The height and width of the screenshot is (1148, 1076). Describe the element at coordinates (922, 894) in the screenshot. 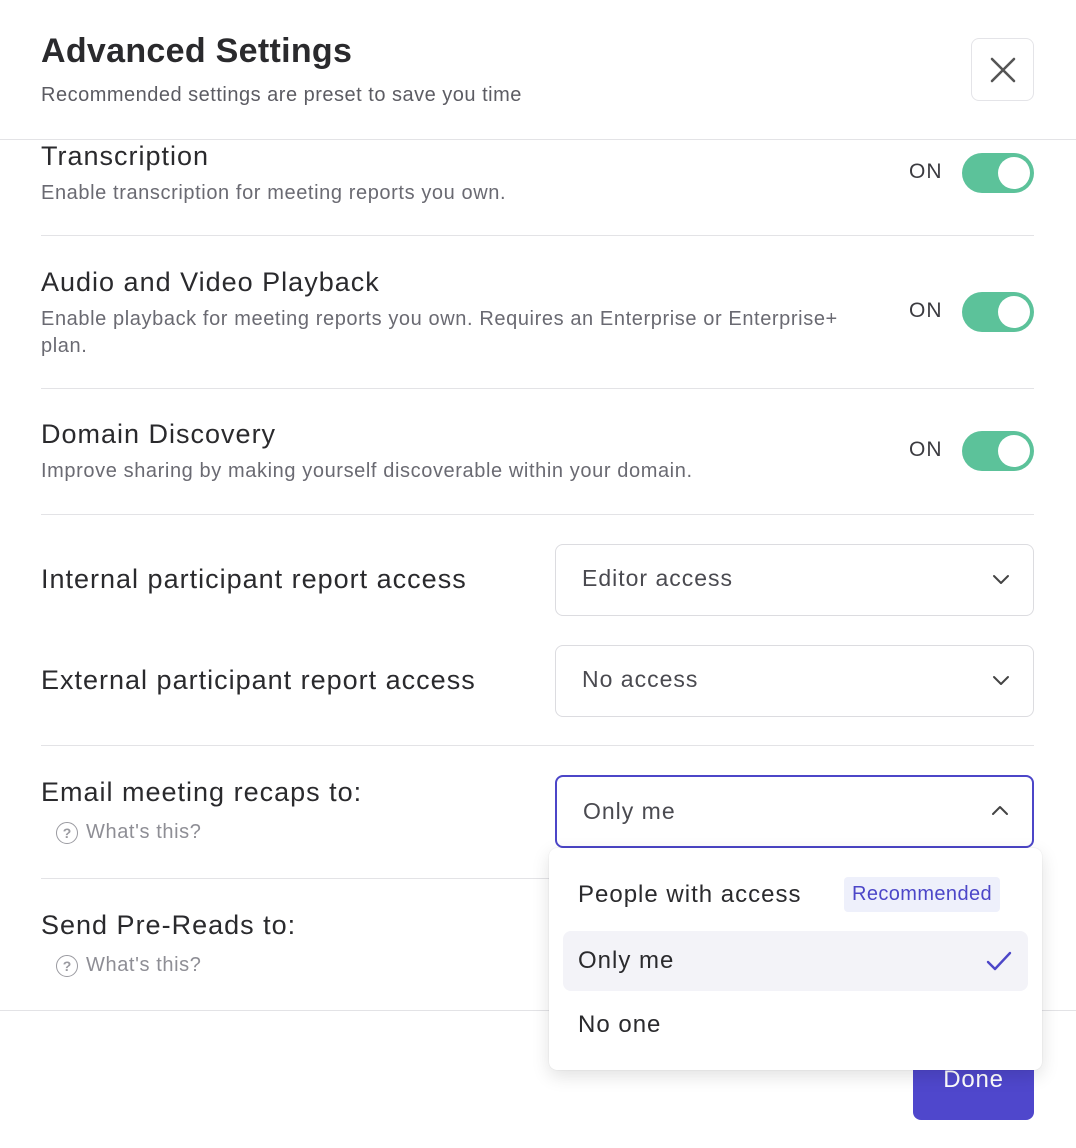

I see `recommended-badge: Recommended` at that location.